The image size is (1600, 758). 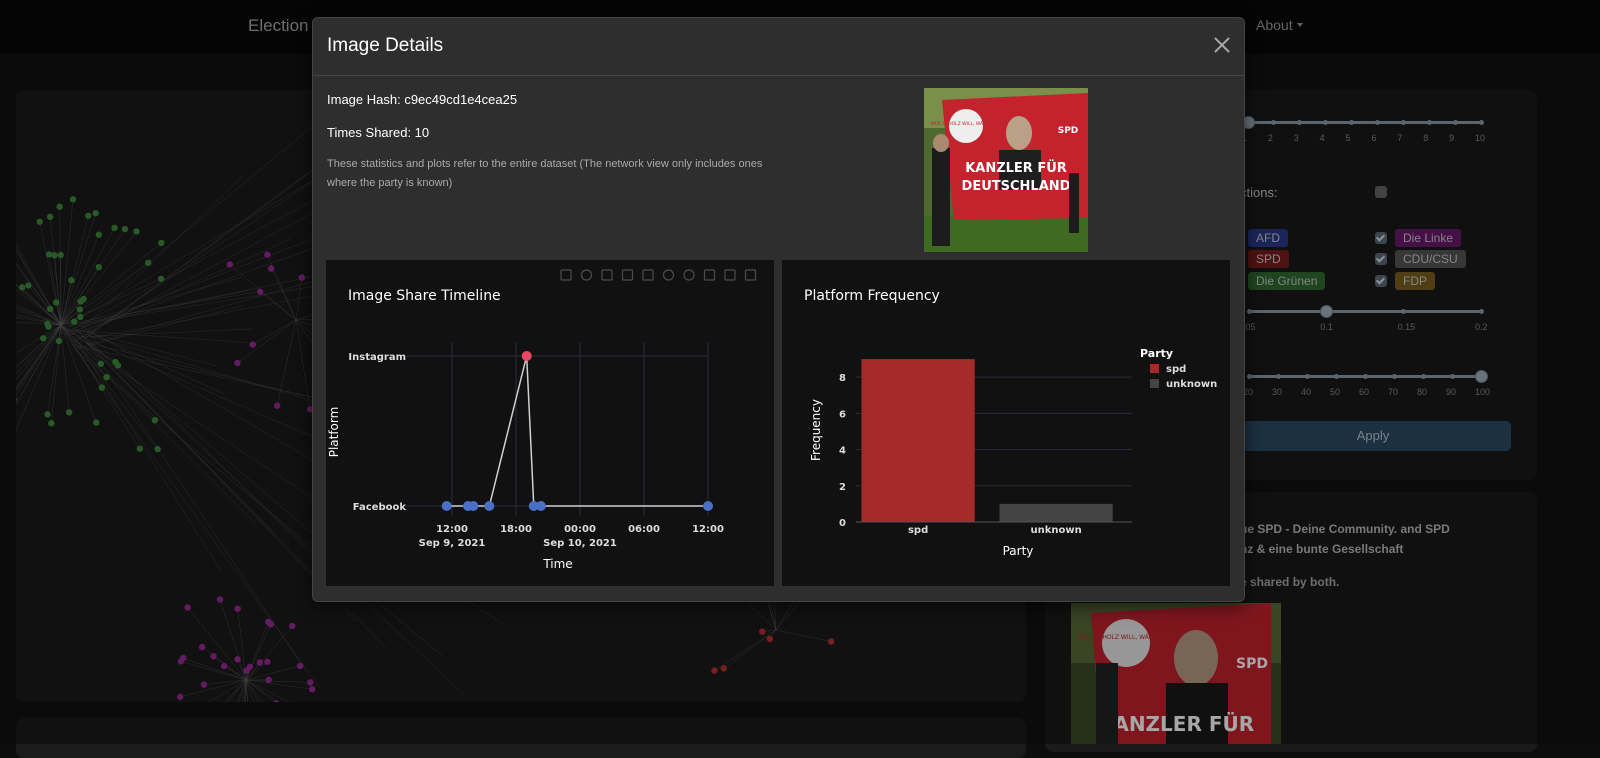 I want to click on modal-title: Image Details, so click(x=385, y=46).